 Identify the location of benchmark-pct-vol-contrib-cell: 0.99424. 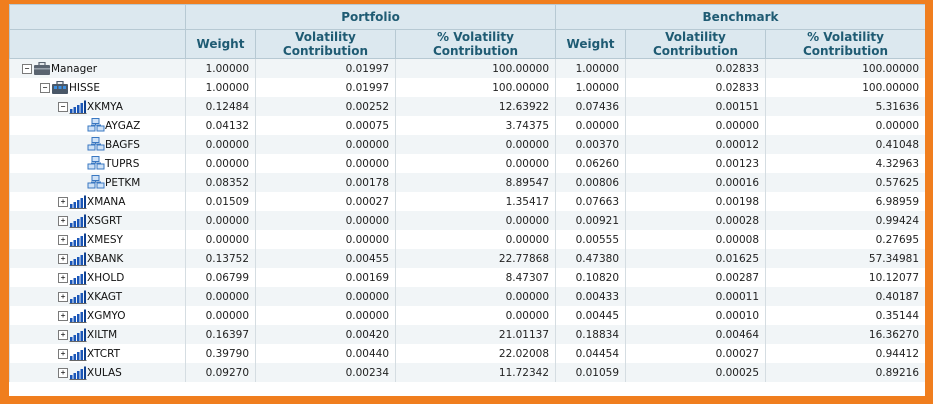
(845, 220).